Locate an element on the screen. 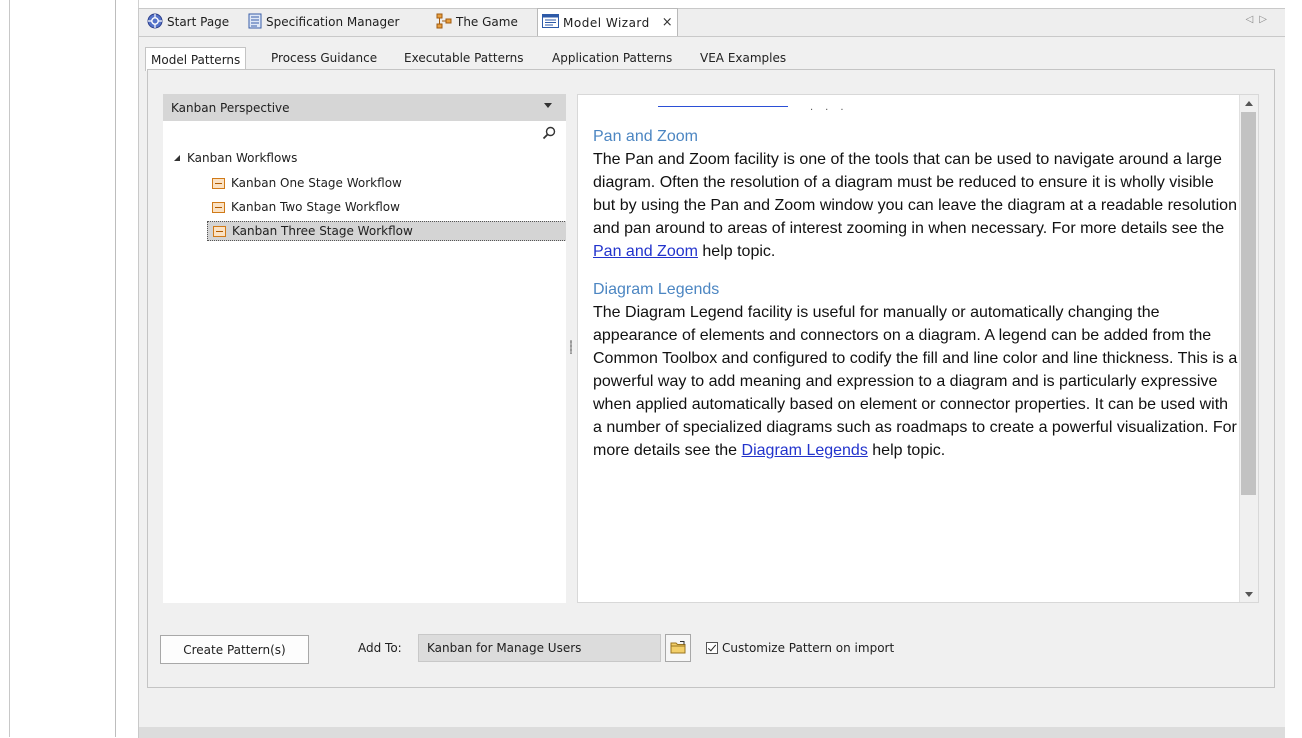  splitter-grip is located at coordinates (571, 347).